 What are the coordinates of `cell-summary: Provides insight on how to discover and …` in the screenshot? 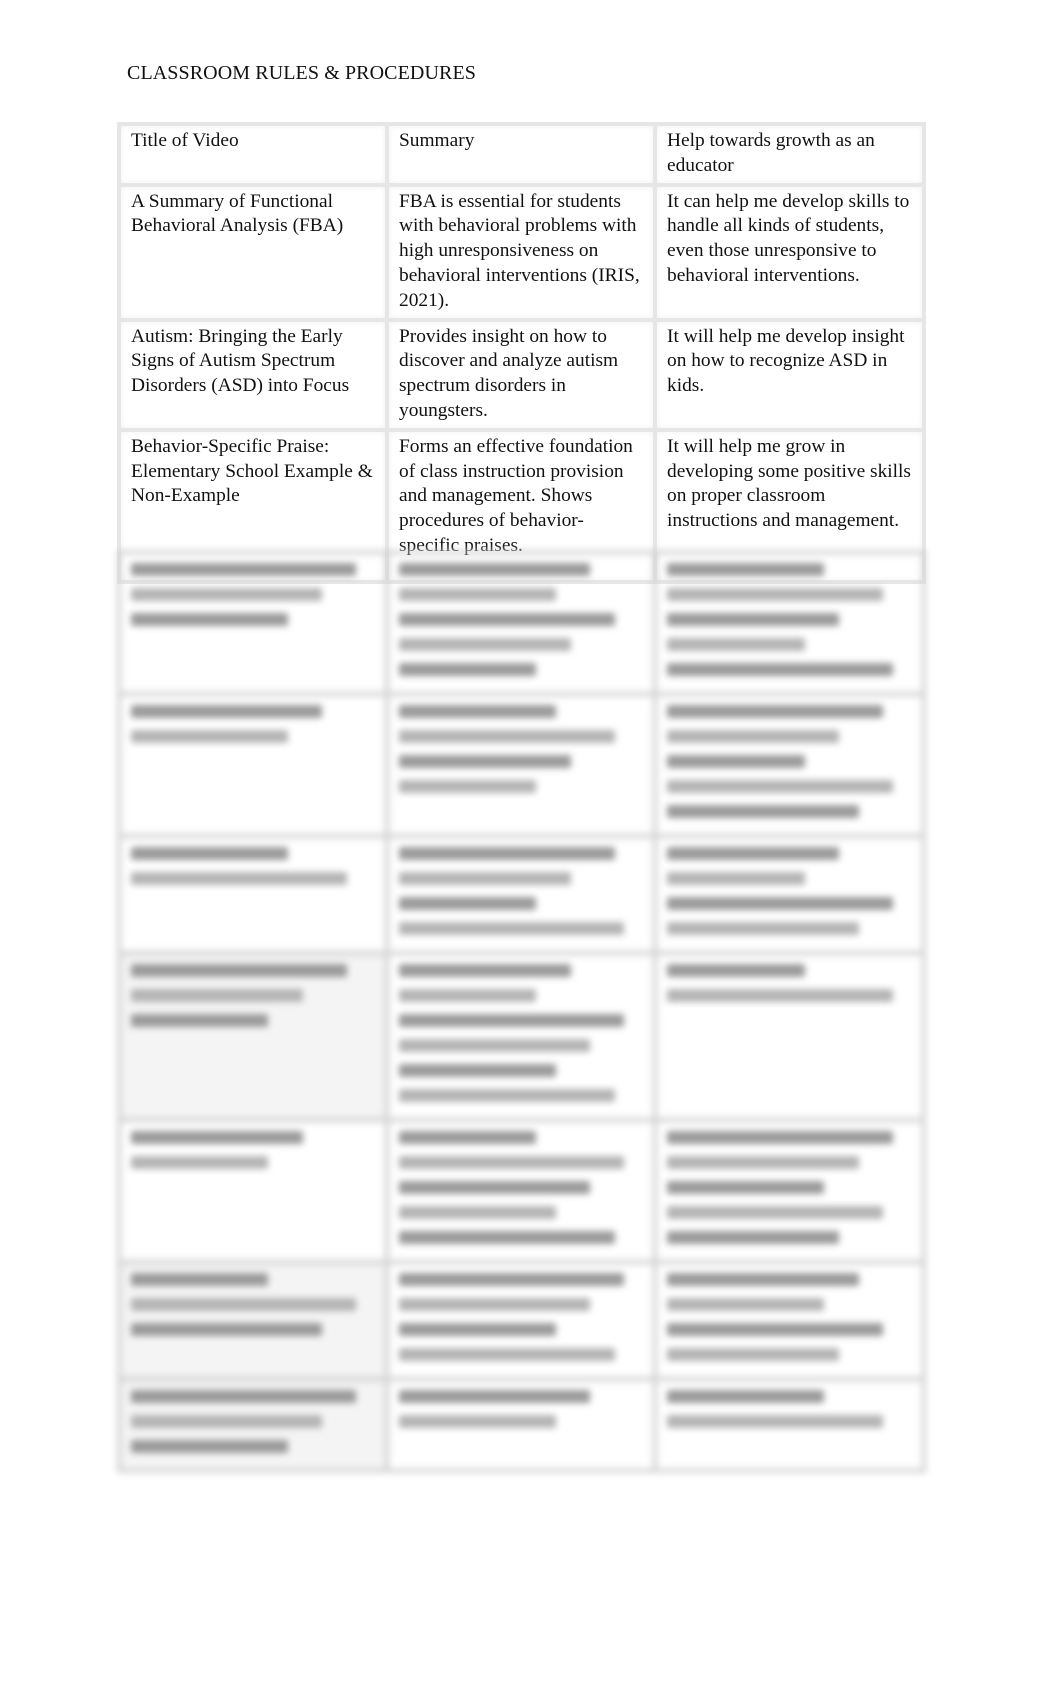 It's located at (521, 374).